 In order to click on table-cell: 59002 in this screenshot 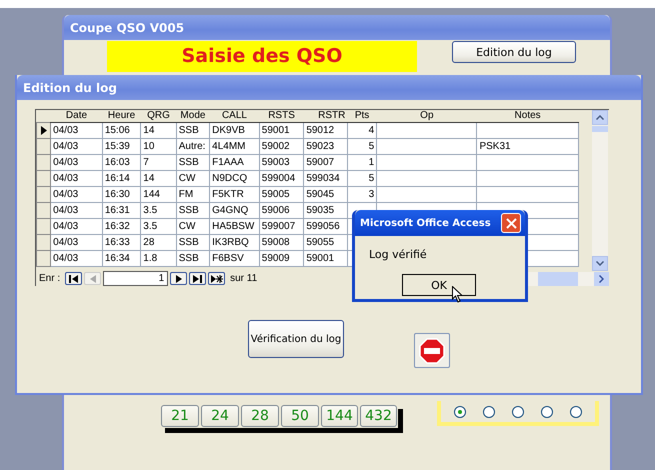, I will do `click(281, 146)`.